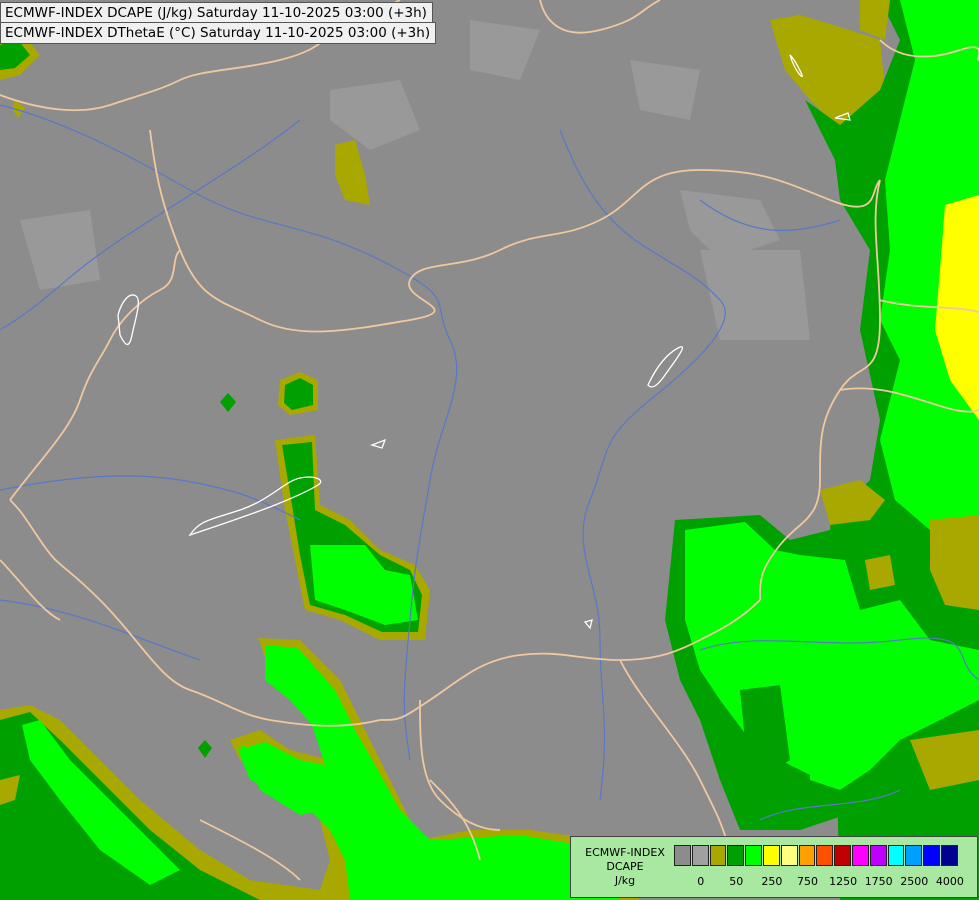  What do you see at coordinates (625, 852) in the screenshot?
I see `legend-source: ECMWF-INDEX` at bounding box center [625, 852].